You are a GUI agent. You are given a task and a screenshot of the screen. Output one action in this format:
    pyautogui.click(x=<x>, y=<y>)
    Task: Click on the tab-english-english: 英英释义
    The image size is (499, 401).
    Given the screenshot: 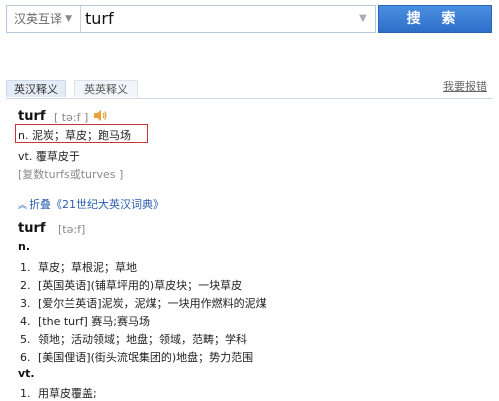 What is the action you would take?
    pyautogui.click(x=106, y=88)
    